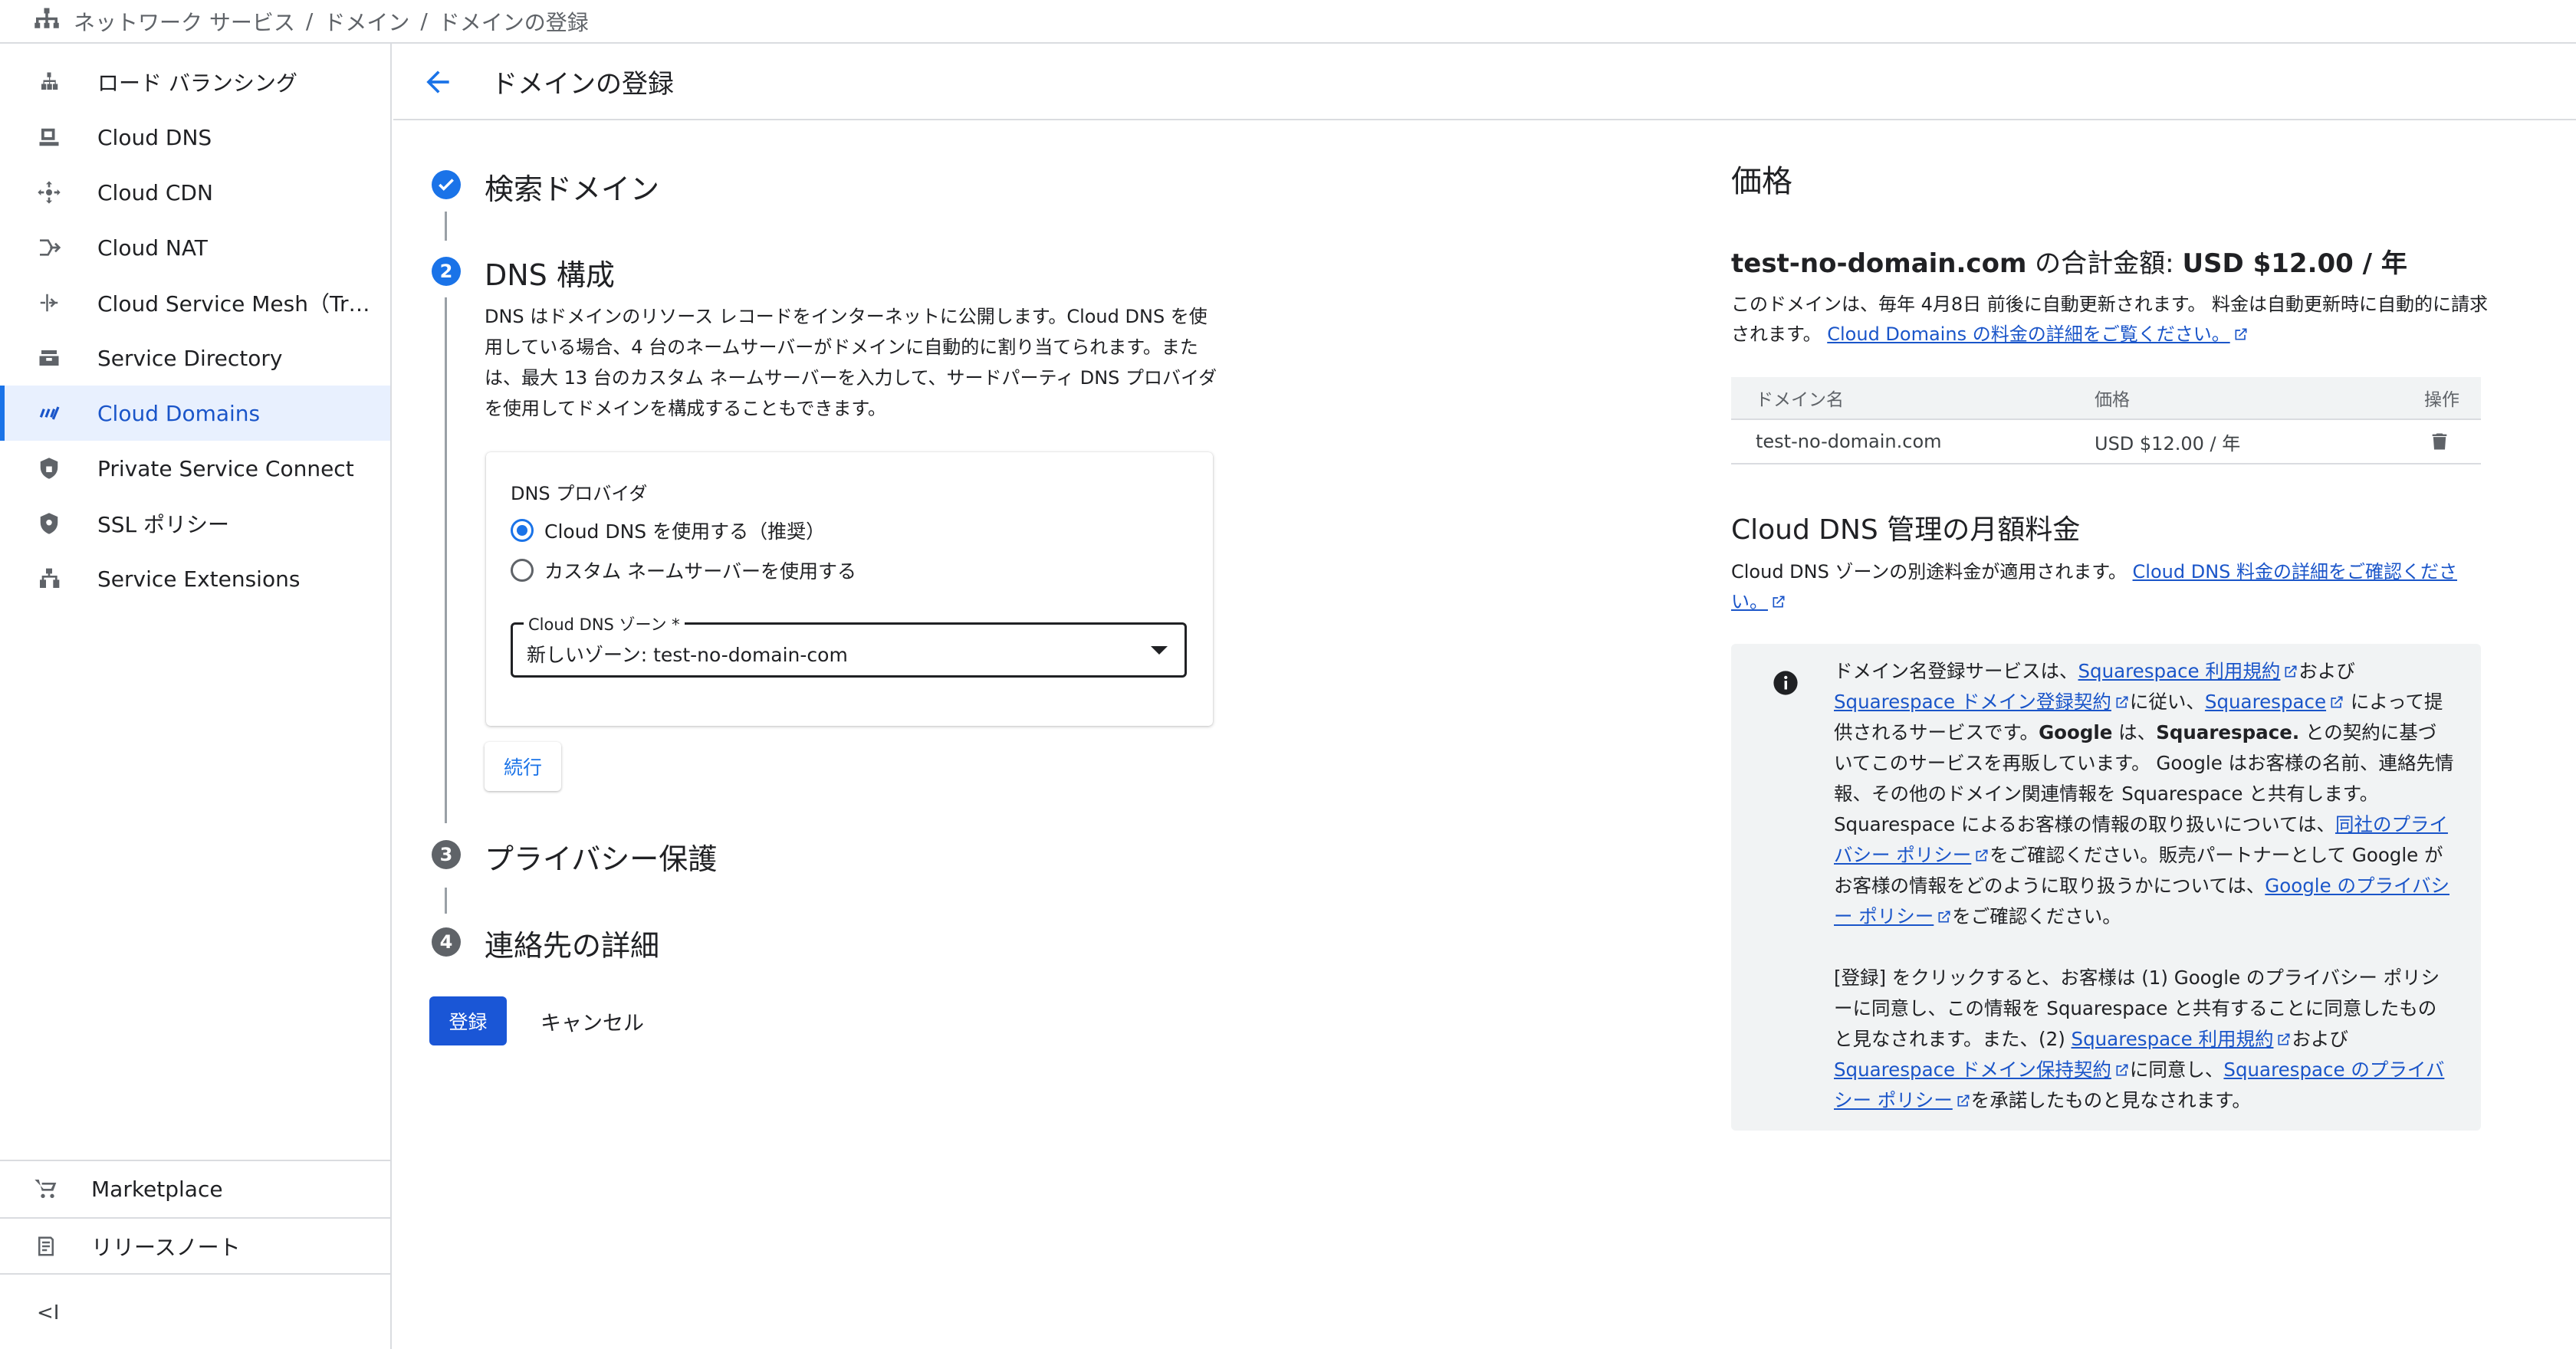  I want to click on step-4-badge: 4, so click(447, 942).